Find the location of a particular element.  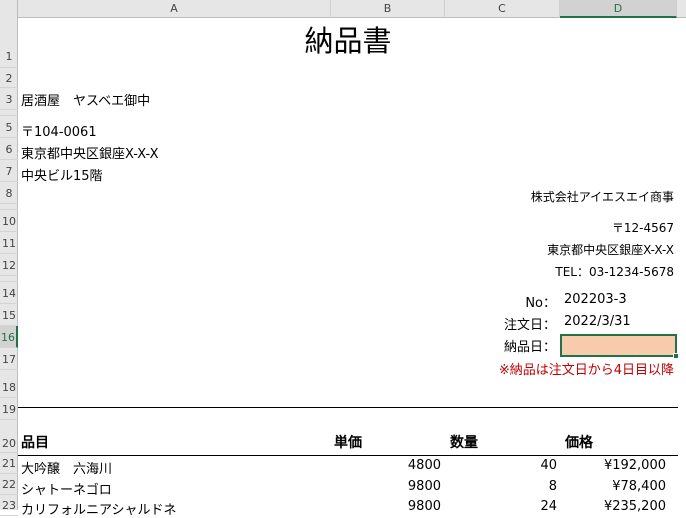

row-header-14: 14 is located at coordinates (9, 293).